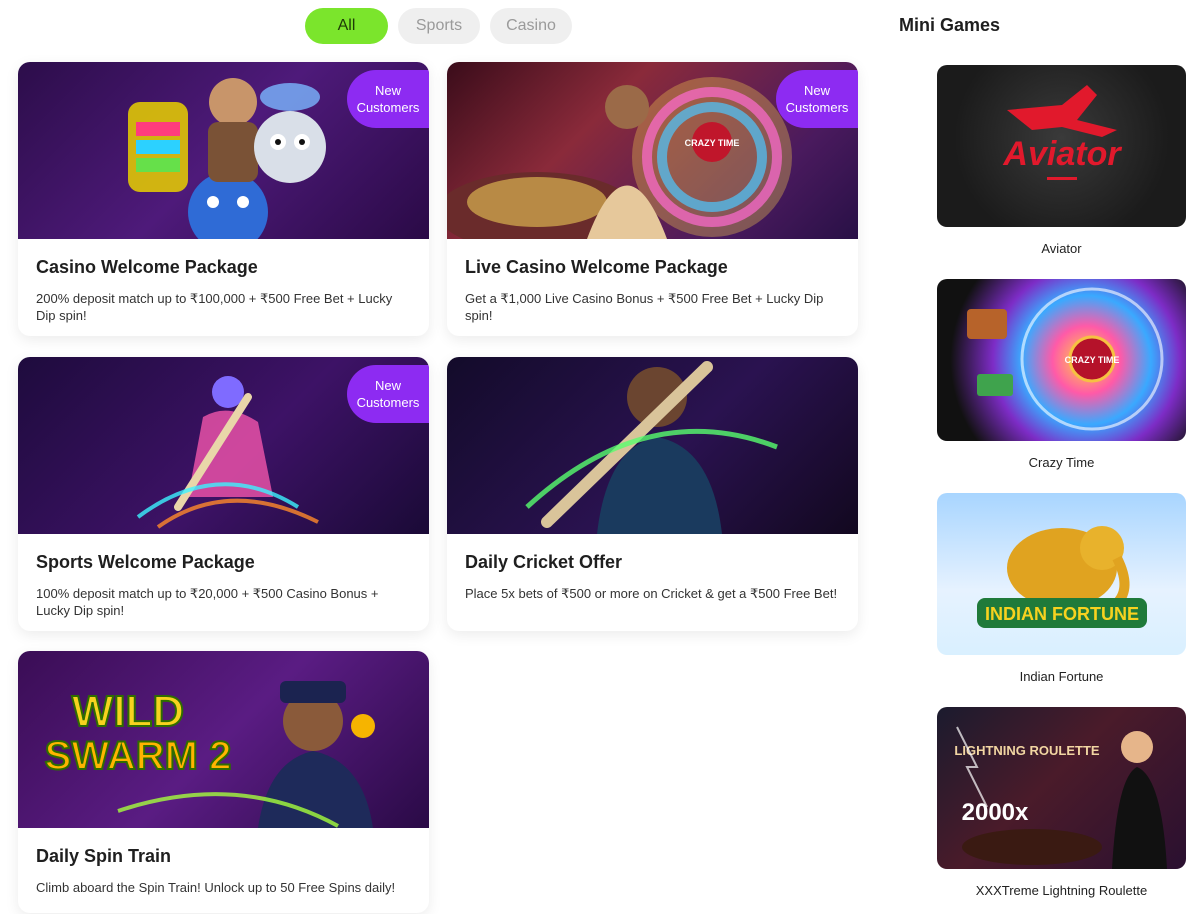  I want to click on aviator-logo: Aviator, so click(1062, 132).